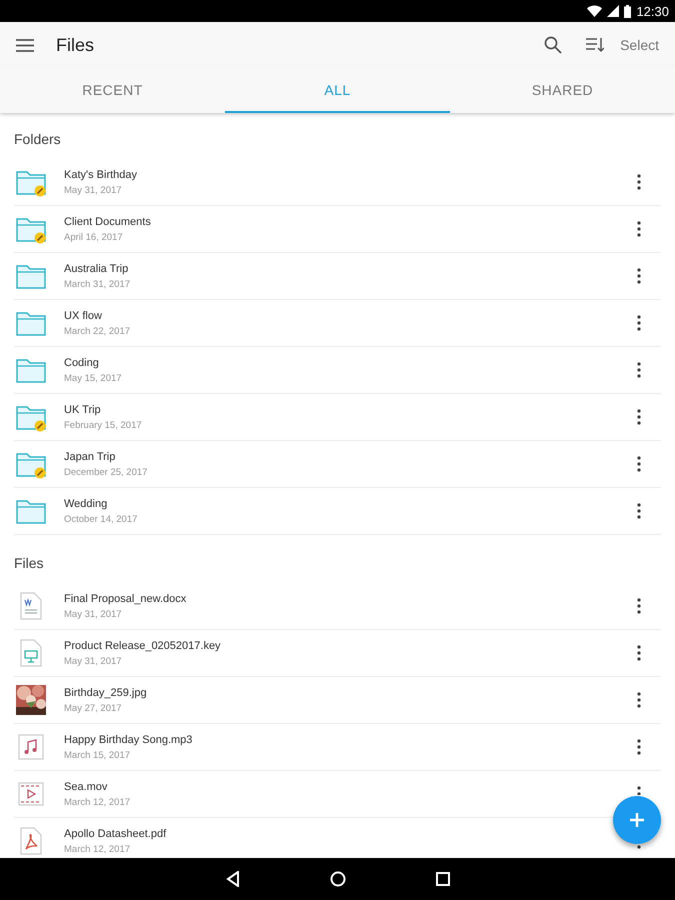 The width and height of the screenshot is (675, 900). Describe the element at coordinates (93, 708) in the screenshot. I see `item-date: May 27, 2017` at that location.